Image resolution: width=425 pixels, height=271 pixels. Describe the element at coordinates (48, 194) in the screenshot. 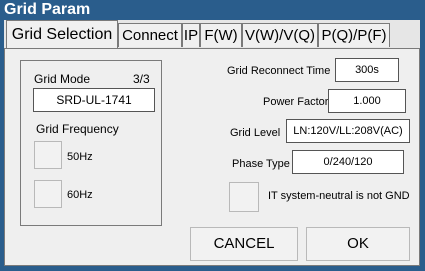

I see `frequency-60hz-button` at that location.